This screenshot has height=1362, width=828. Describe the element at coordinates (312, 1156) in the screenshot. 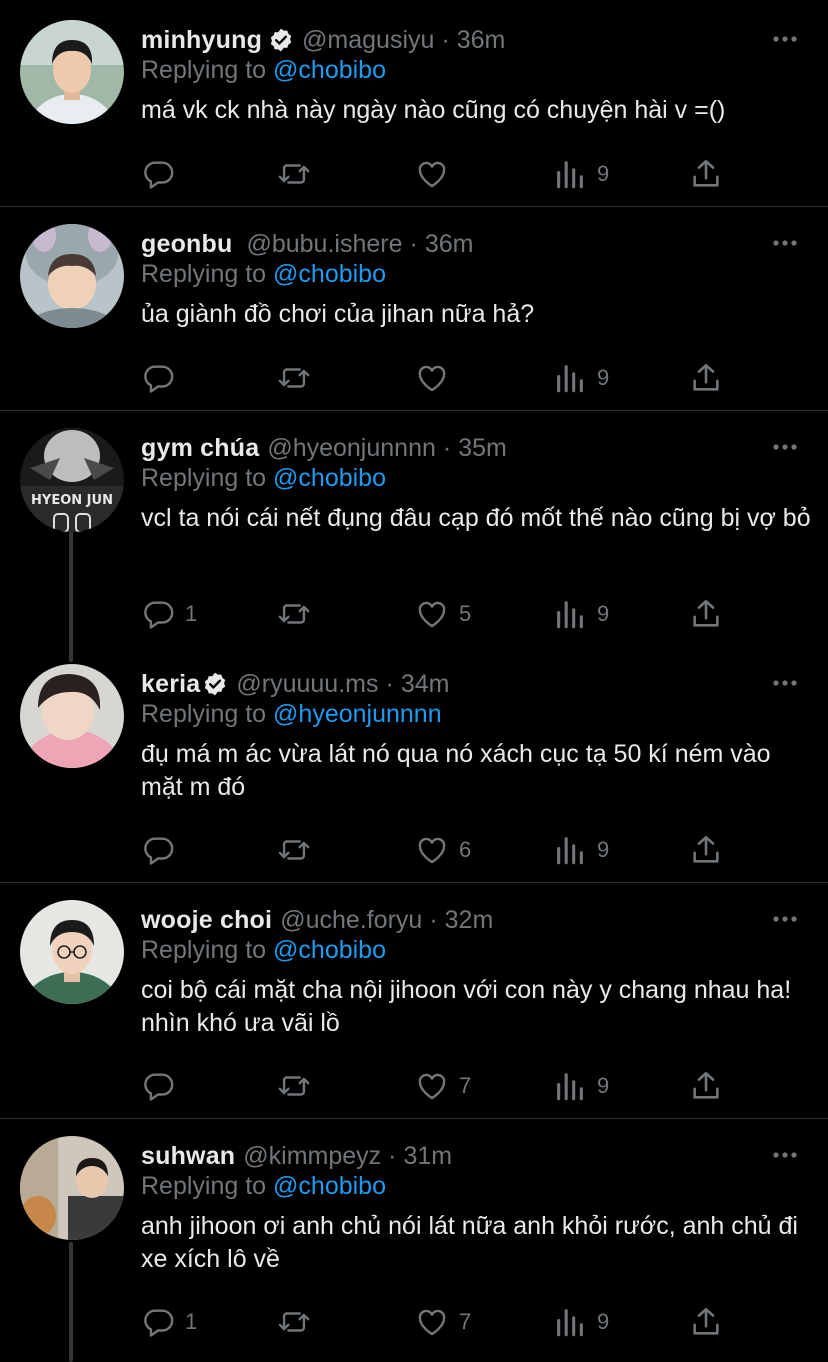

I see `user-handle: @kimmpeyz` at that location.